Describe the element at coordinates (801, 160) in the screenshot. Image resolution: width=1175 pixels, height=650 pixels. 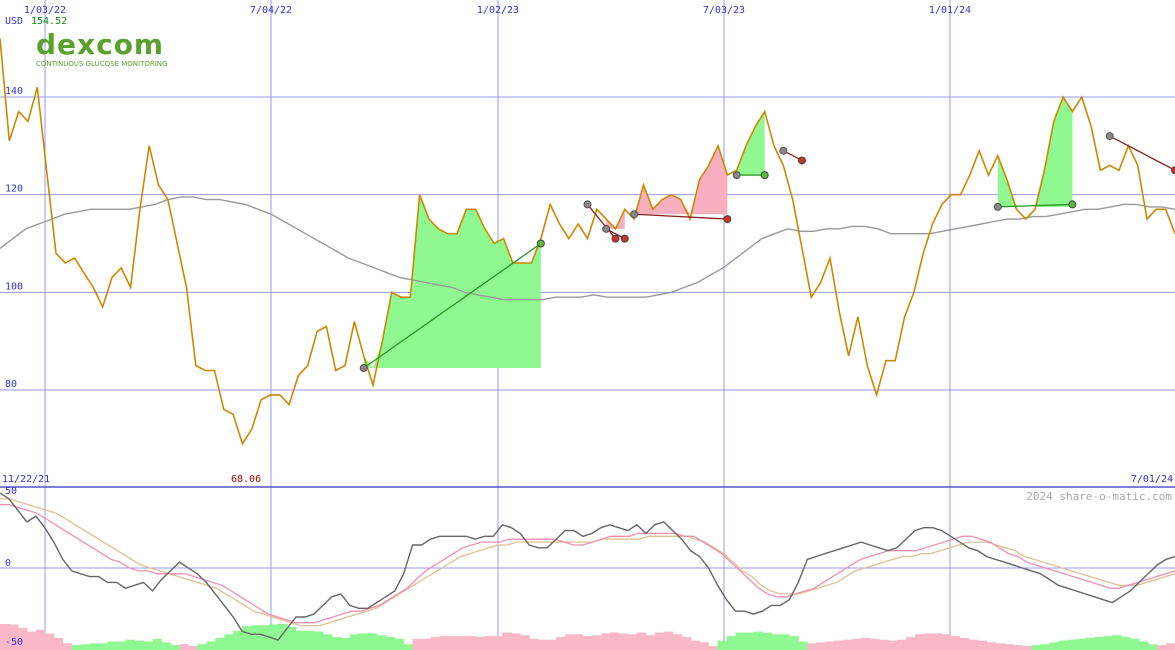
I see `trade-exit-marker` at that location.